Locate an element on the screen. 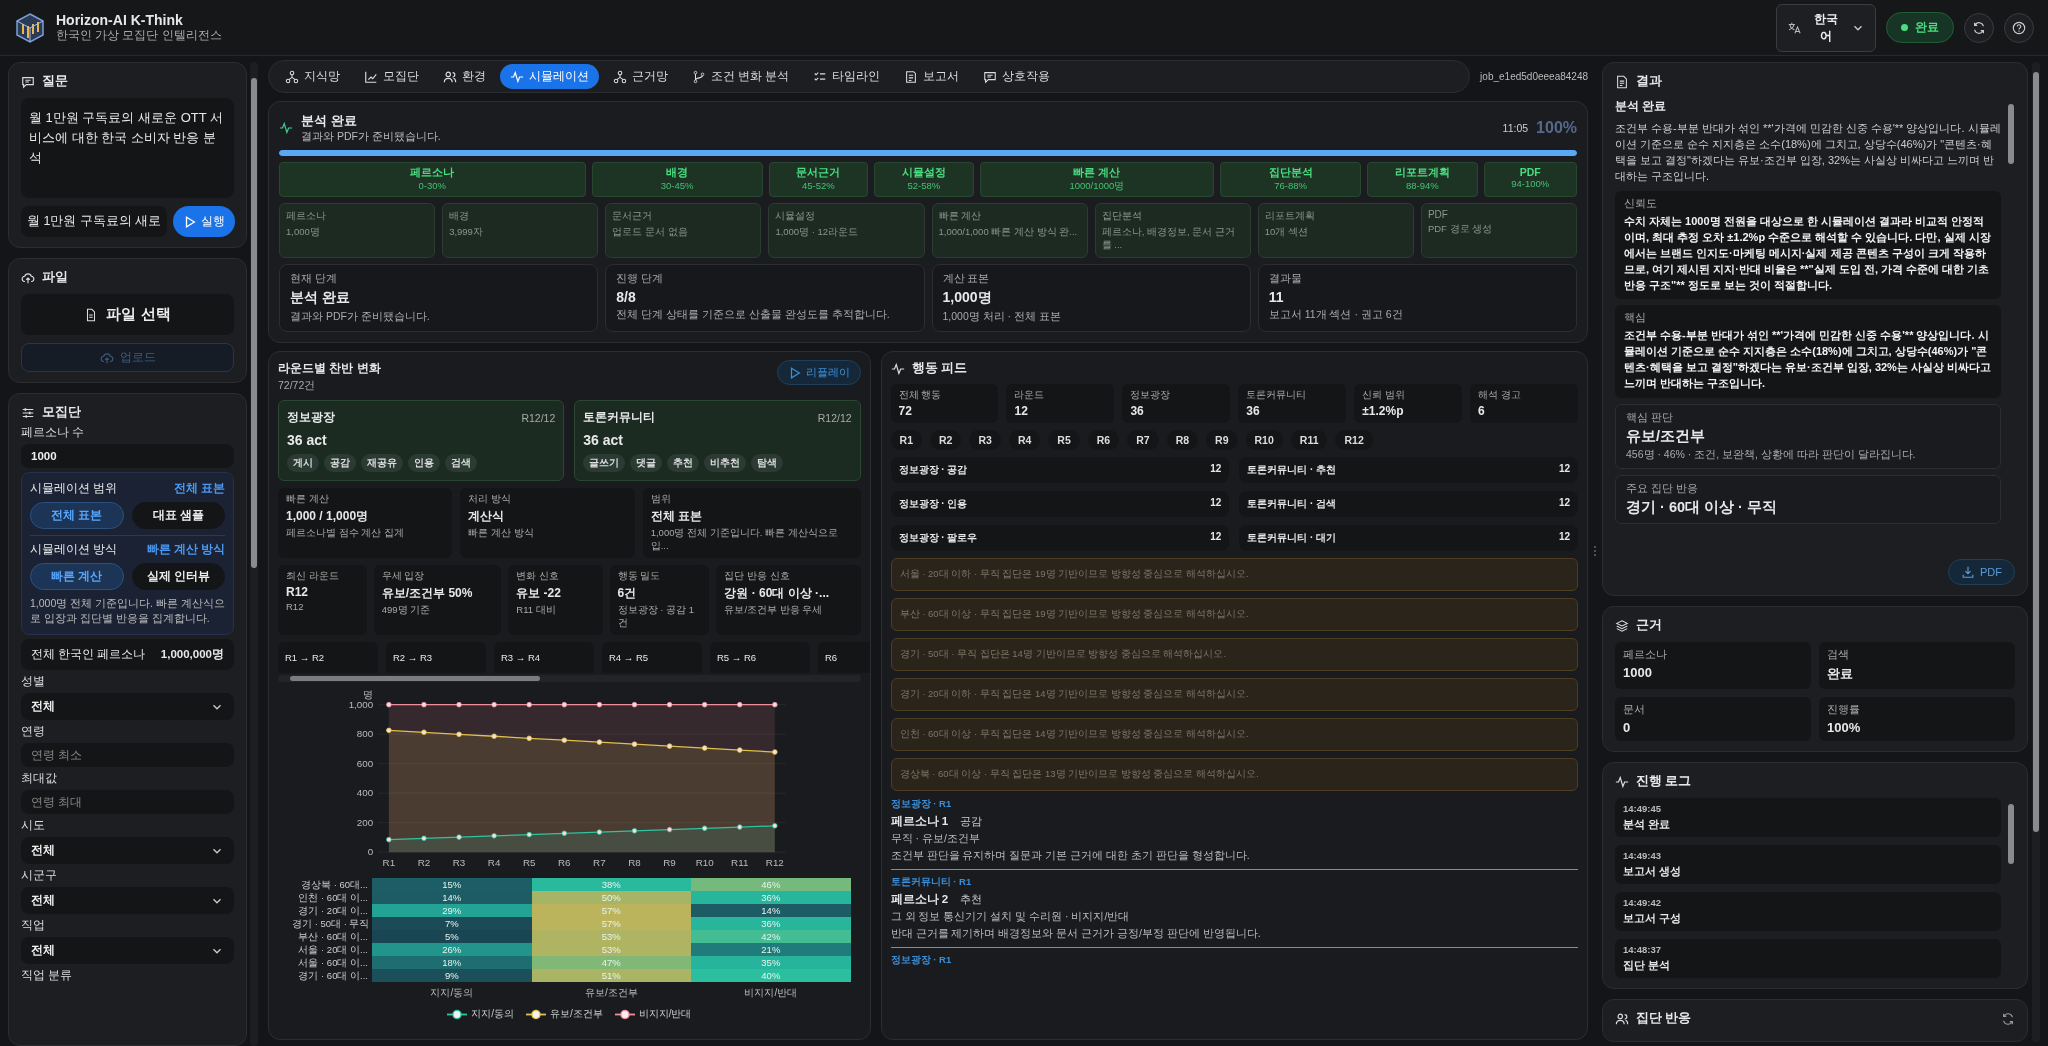 The width and height of the screenshot is (2048, 1046). tick-label: 200 is located at coordinates (365, 822).